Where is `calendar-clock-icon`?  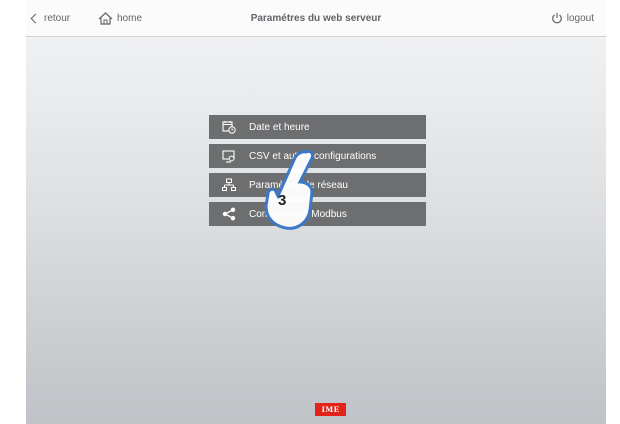 calendar-clock-icon is located at coordinates (229, 127).